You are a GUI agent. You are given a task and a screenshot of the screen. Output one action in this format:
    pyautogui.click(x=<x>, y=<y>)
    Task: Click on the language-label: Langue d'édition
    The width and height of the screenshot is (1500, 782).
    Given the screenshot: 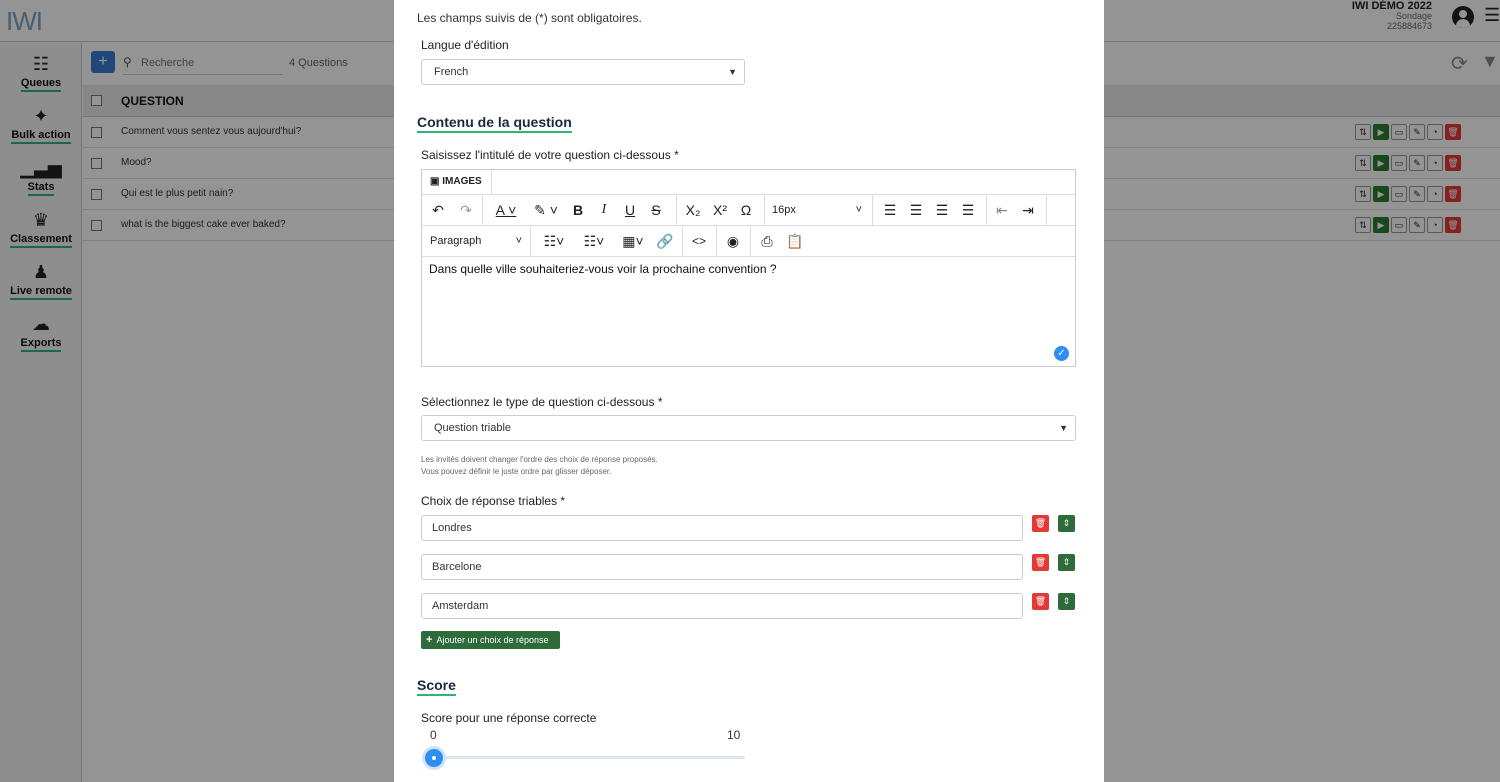 What is the action you would take?
    pyautogui.click(x=465, y=45)
    